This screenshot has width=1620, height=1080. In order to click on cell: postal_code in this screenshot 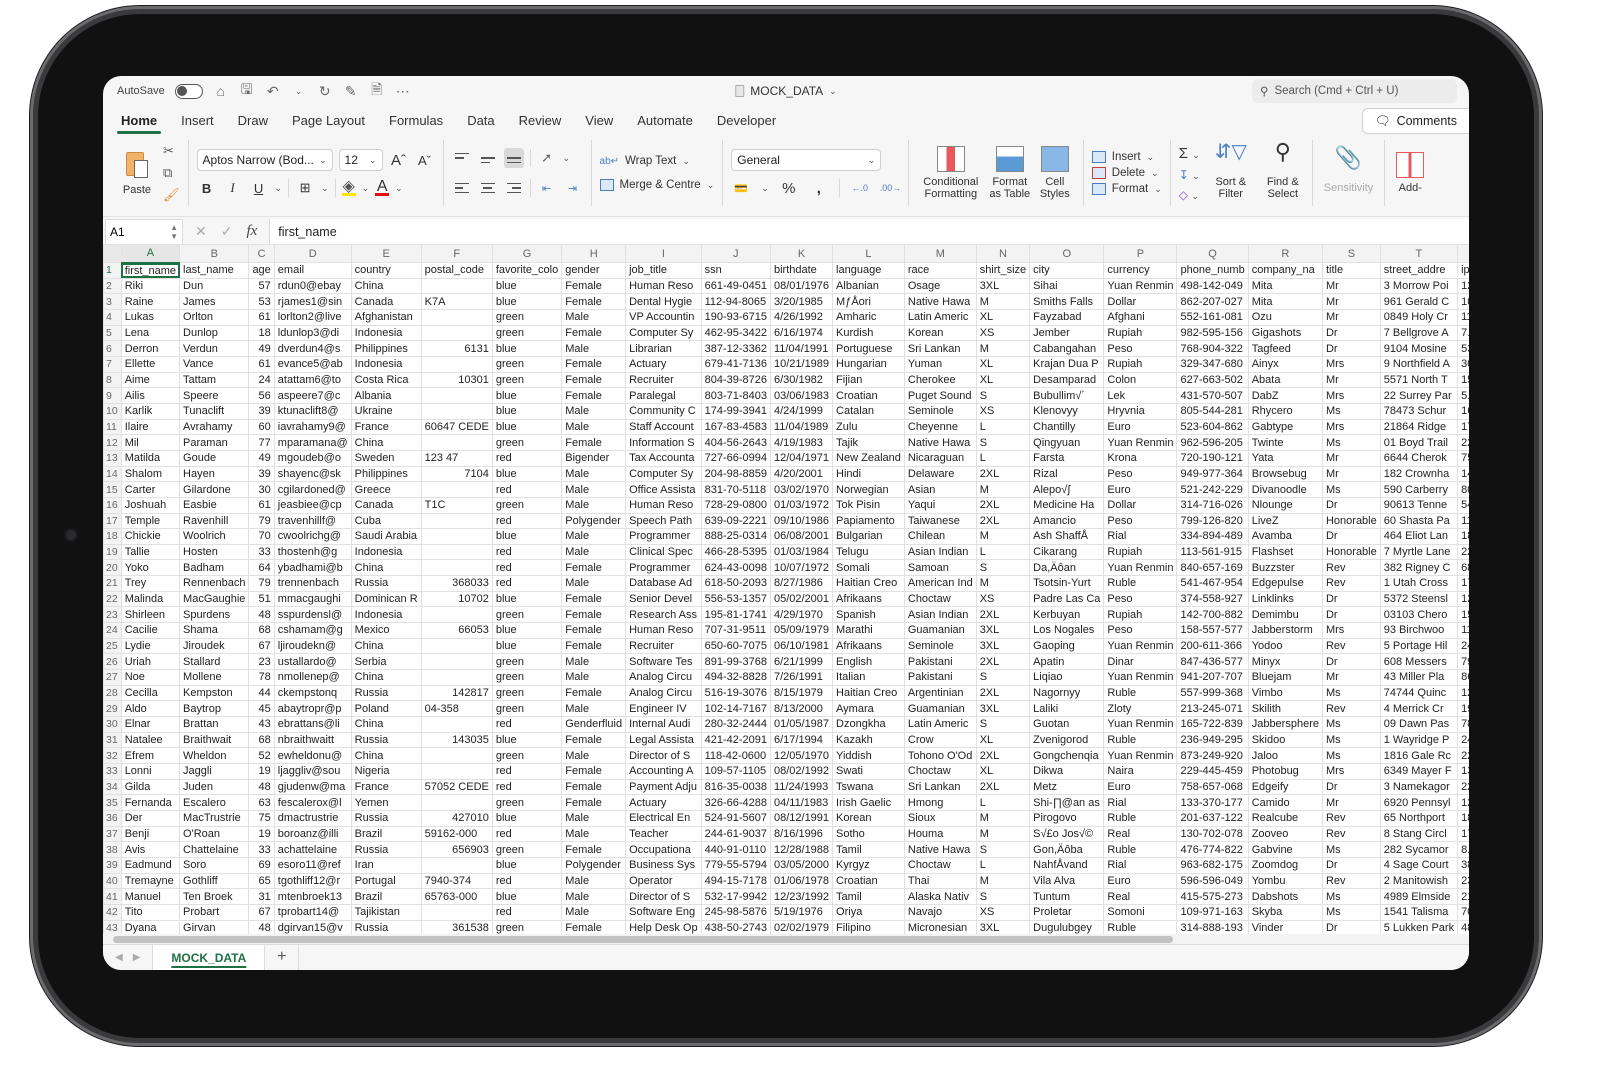, I will do `click(456, 270)`.